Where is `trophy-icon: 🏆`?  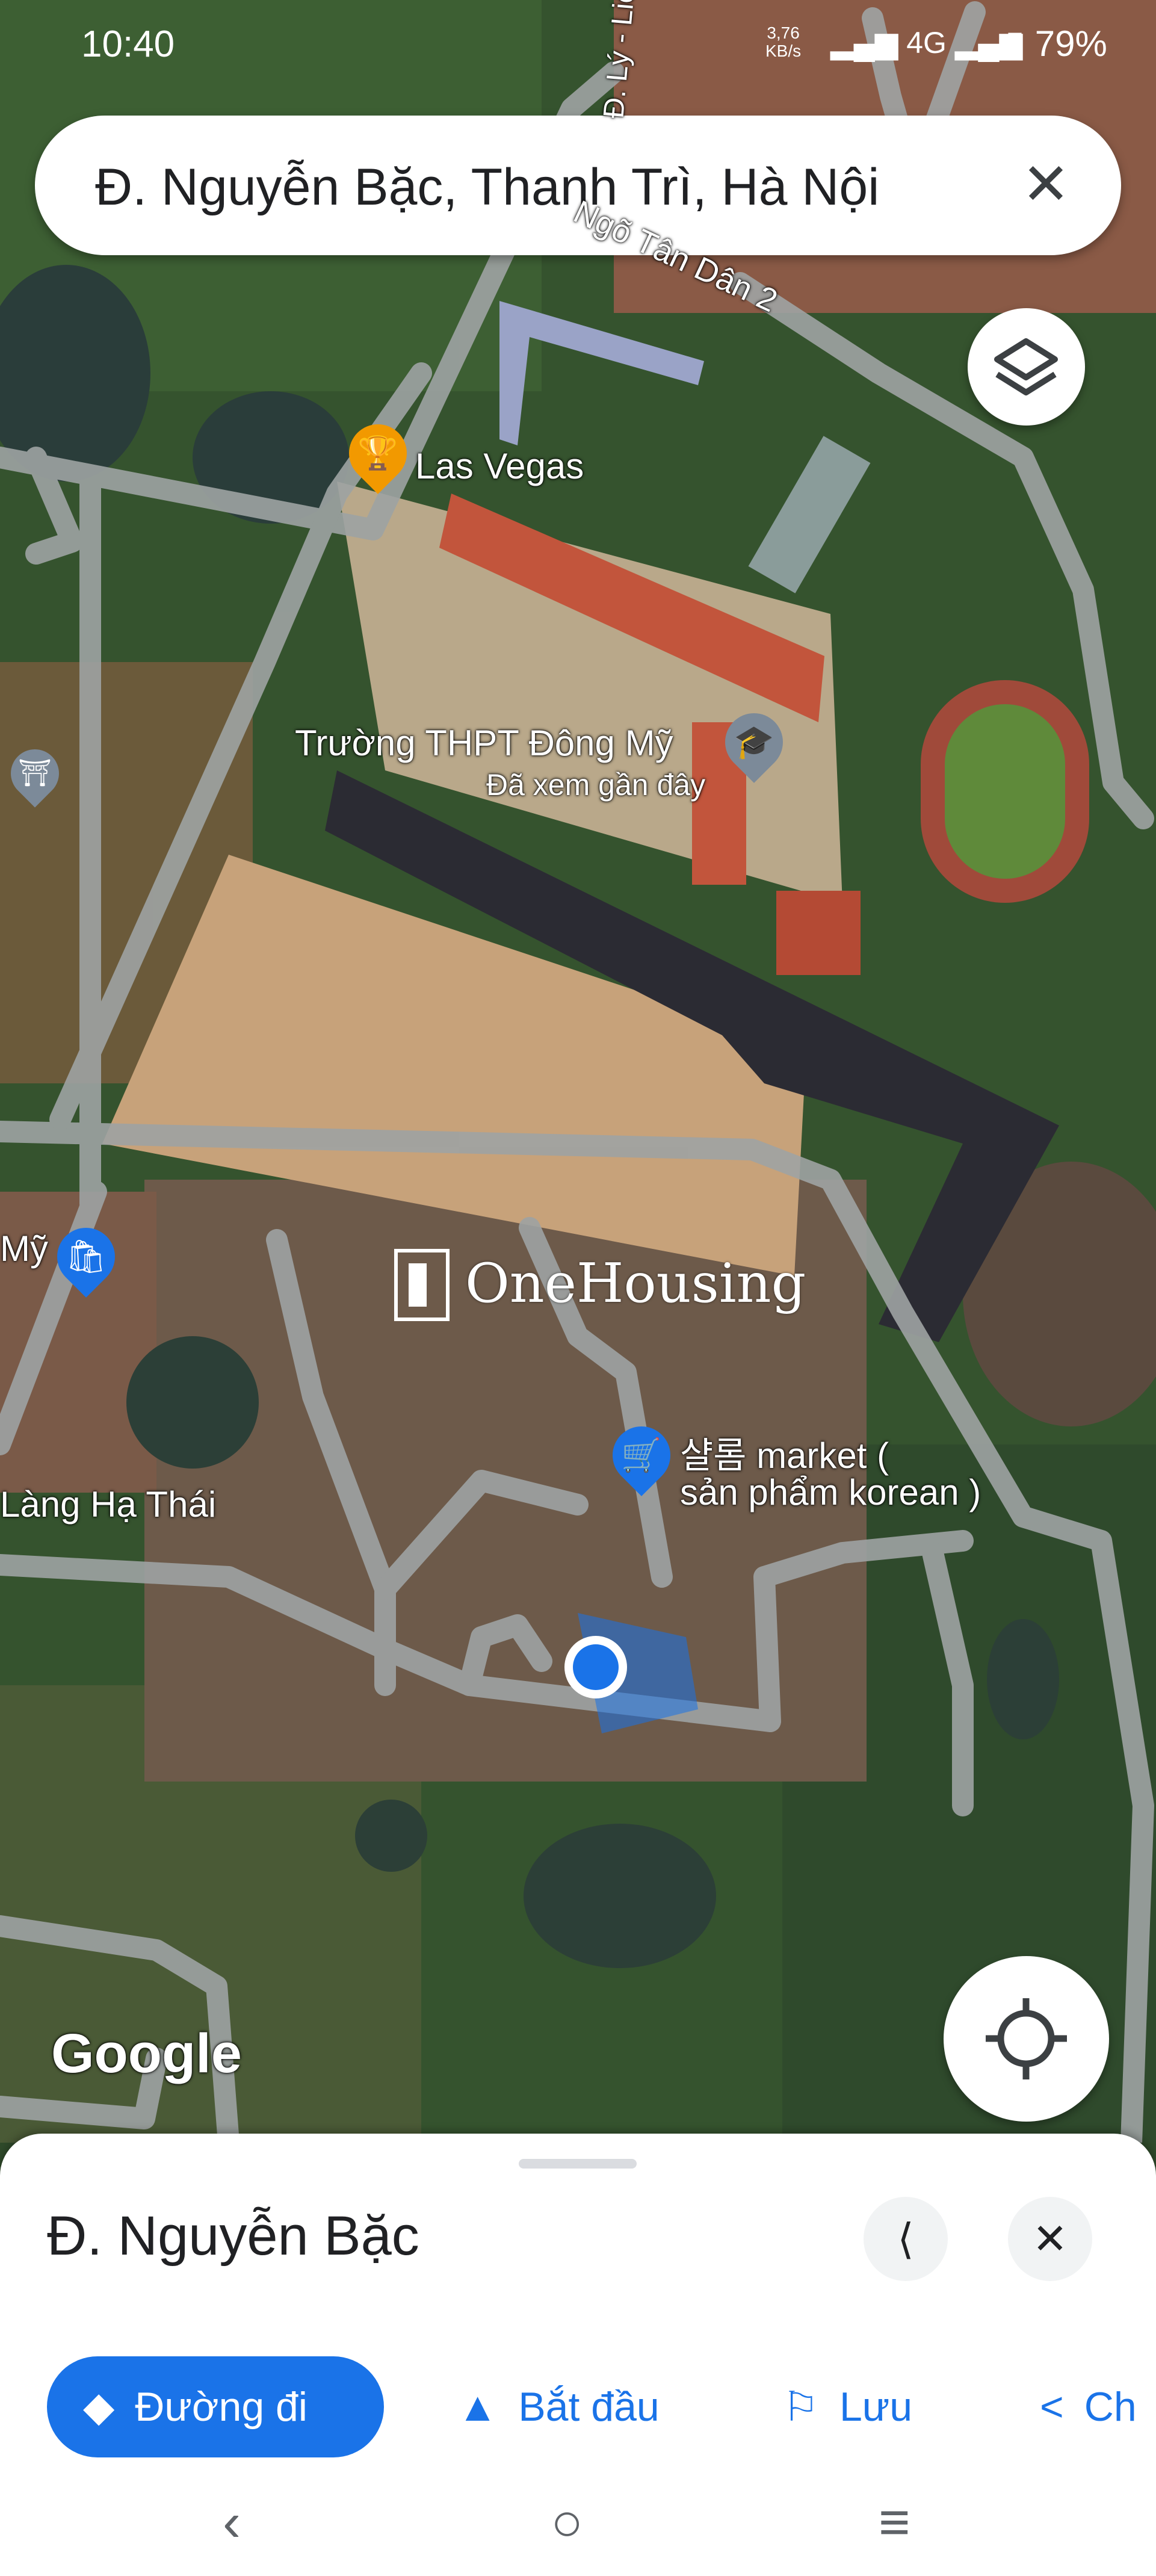 trophy-icon: 🏆 is located at coordinates (378, 453).